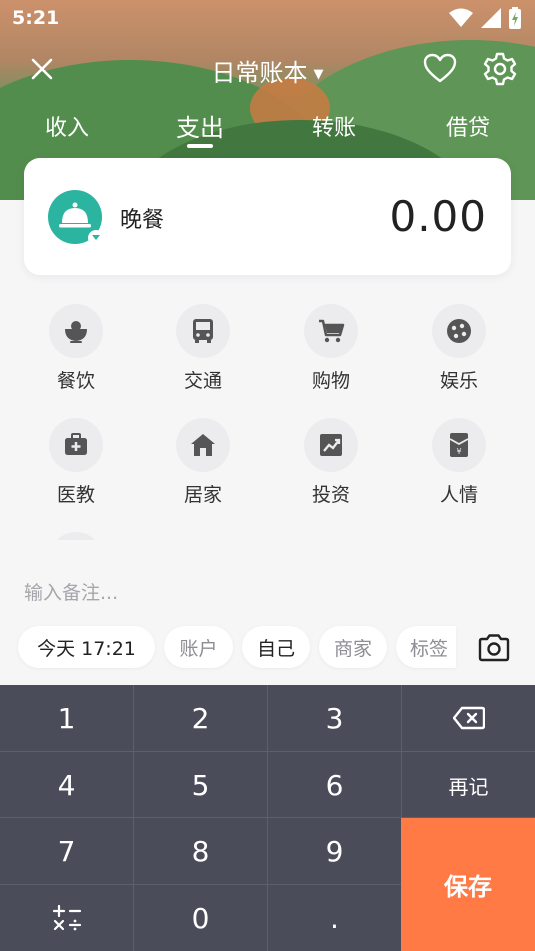 The image size is (535, 951). I want to click on tab-income: 收入, so click(67, 126).